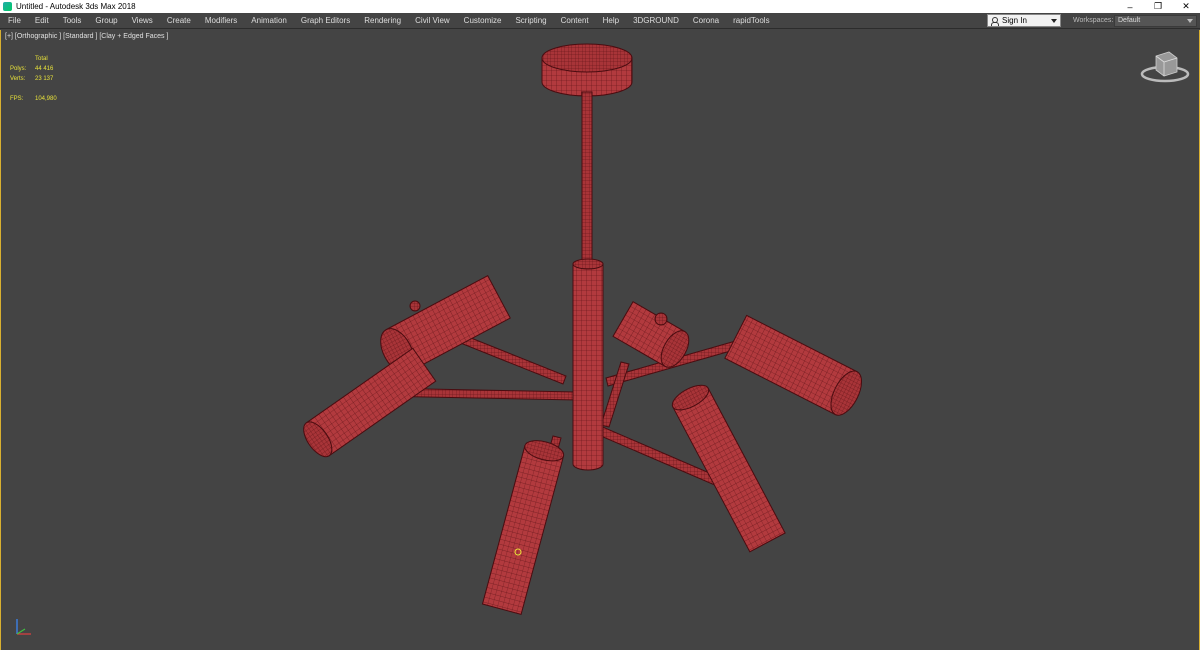  Describe the element at coordinates (706, 20) in the screenshot. I see `menu-corona: Corona` at that location.